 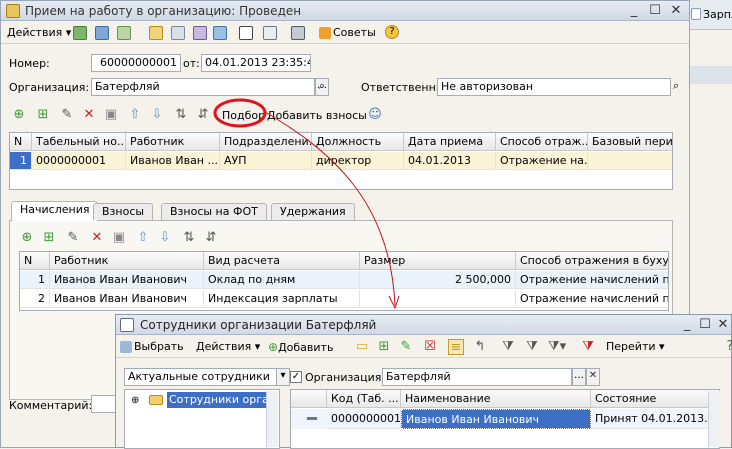 I want to click on close-button: ✕, so click(x=723, y=325).